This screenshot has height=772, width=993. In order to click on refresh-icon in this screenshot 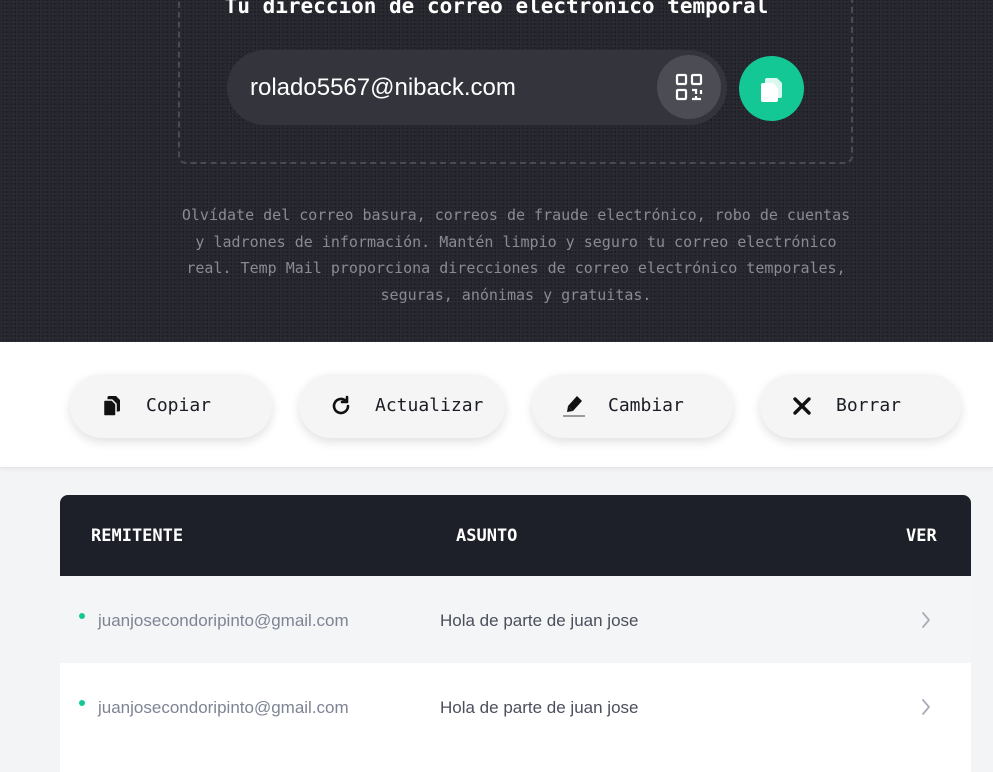, I will do `click(341, 406)`.